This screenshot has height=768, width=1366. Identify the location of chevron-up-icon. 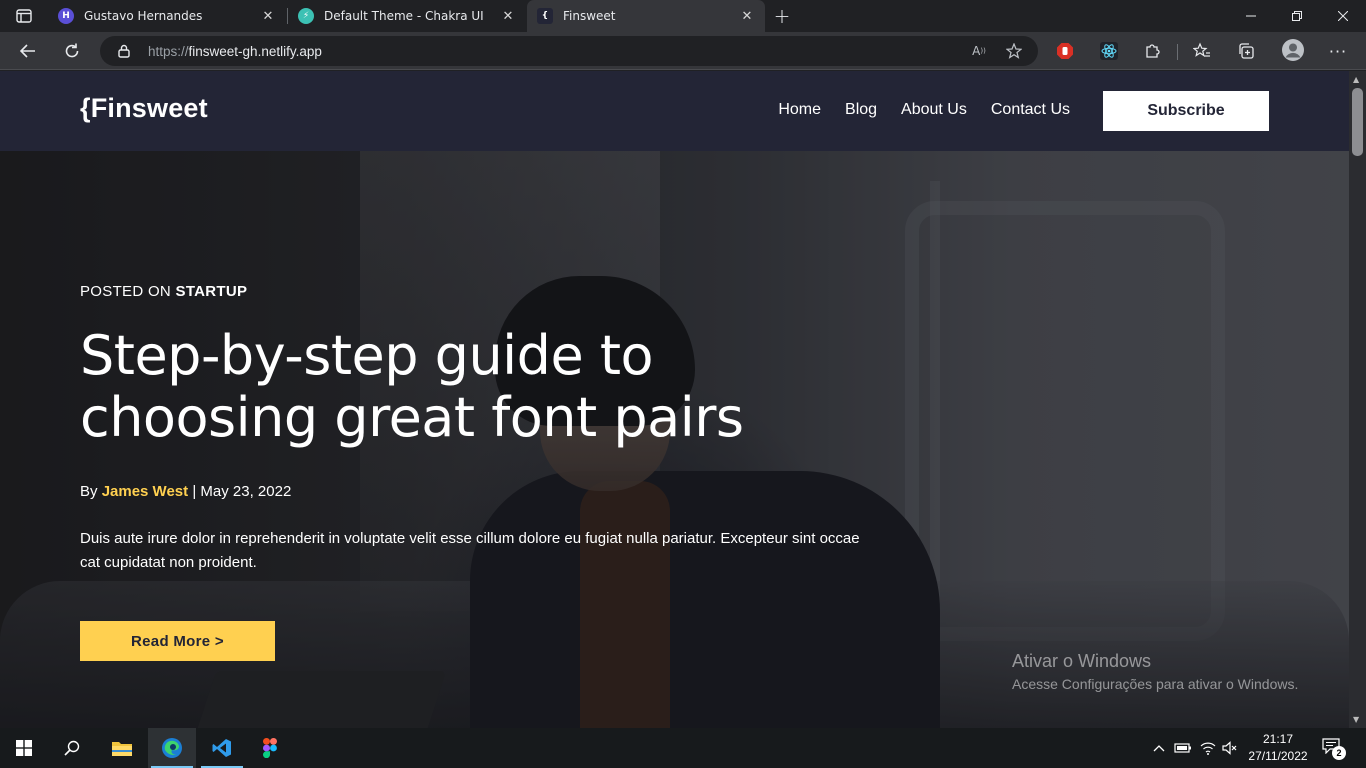
(1159, 748).